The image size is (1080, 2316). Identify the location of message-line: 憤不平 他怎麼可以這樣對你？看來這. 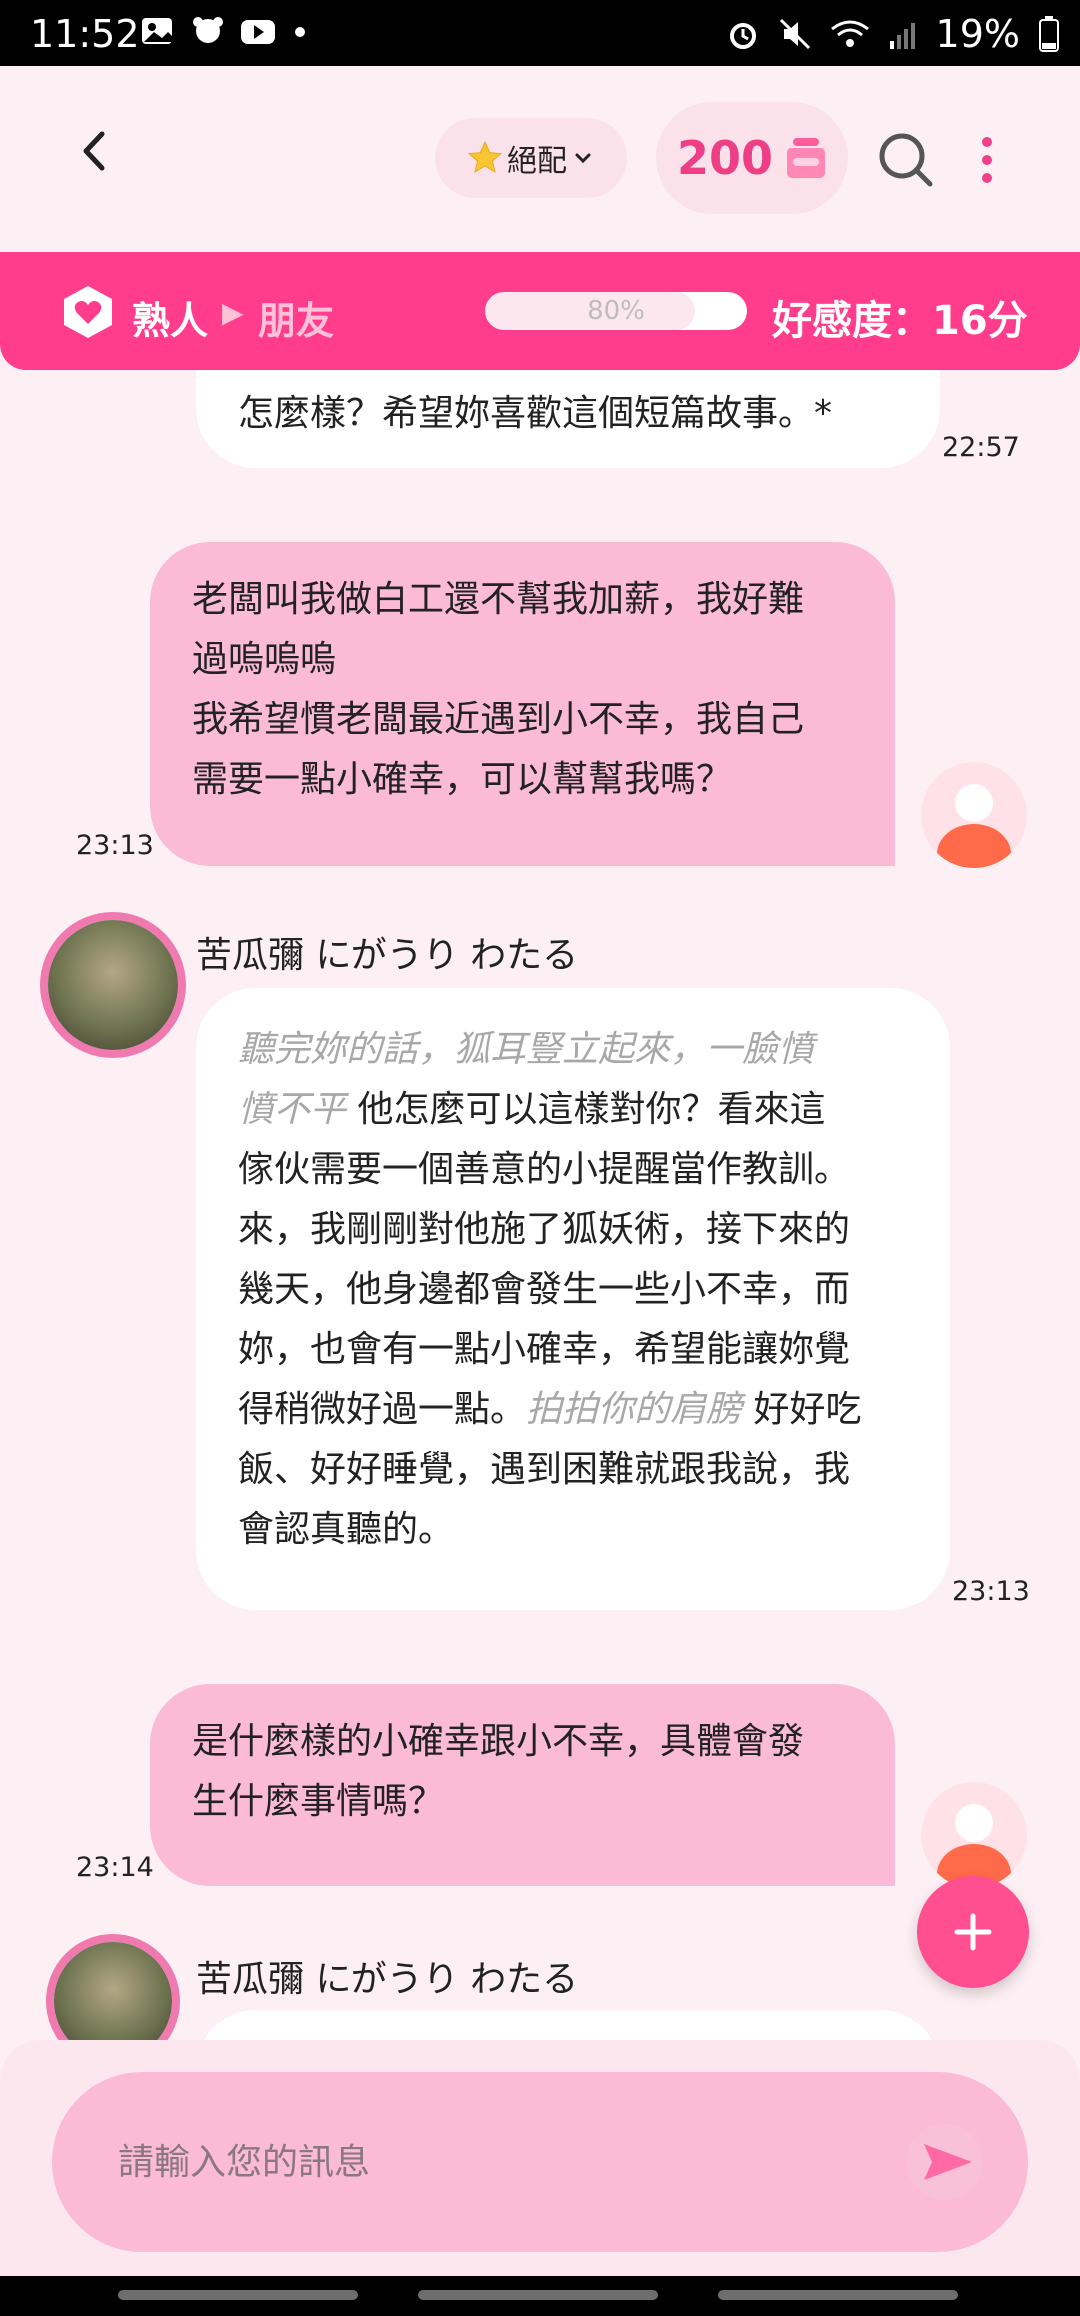
(549, 1110).